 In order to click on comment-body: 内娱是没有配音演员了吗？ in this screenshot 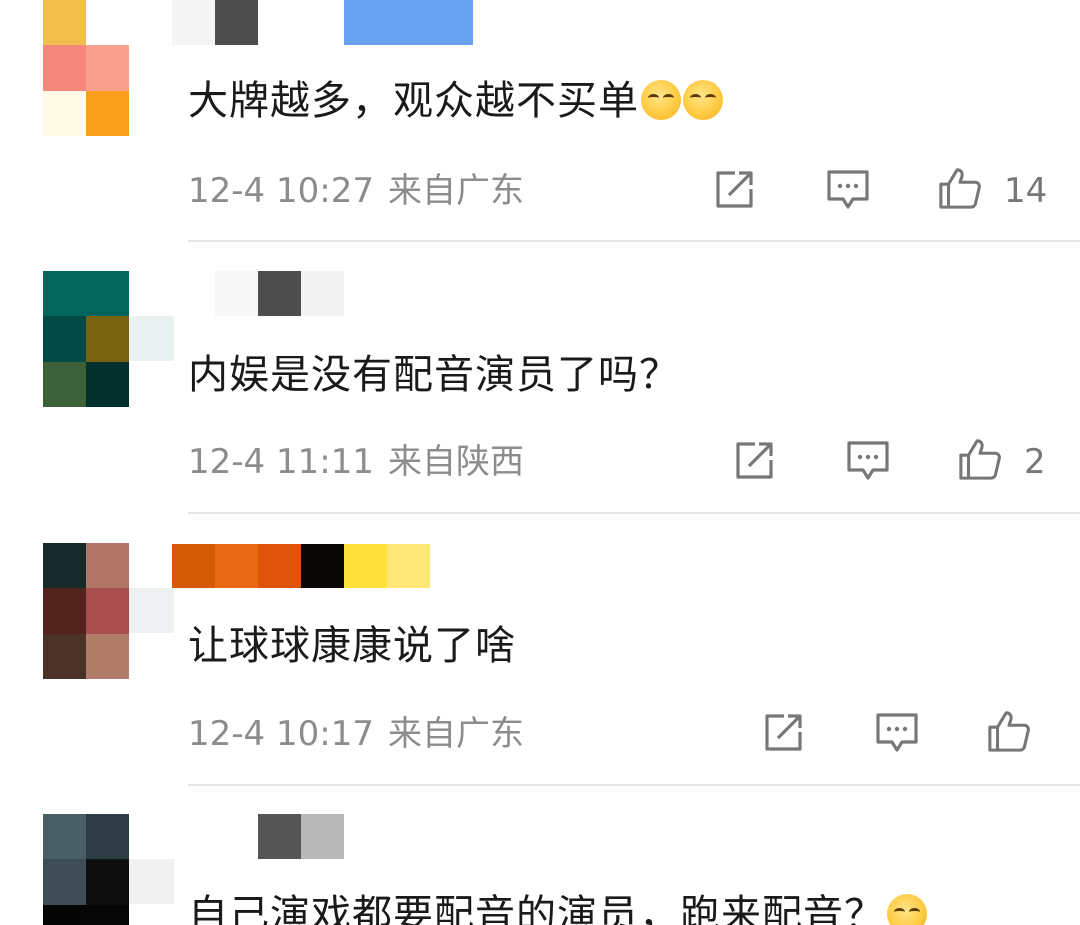, I will do `click(434, 375)`.